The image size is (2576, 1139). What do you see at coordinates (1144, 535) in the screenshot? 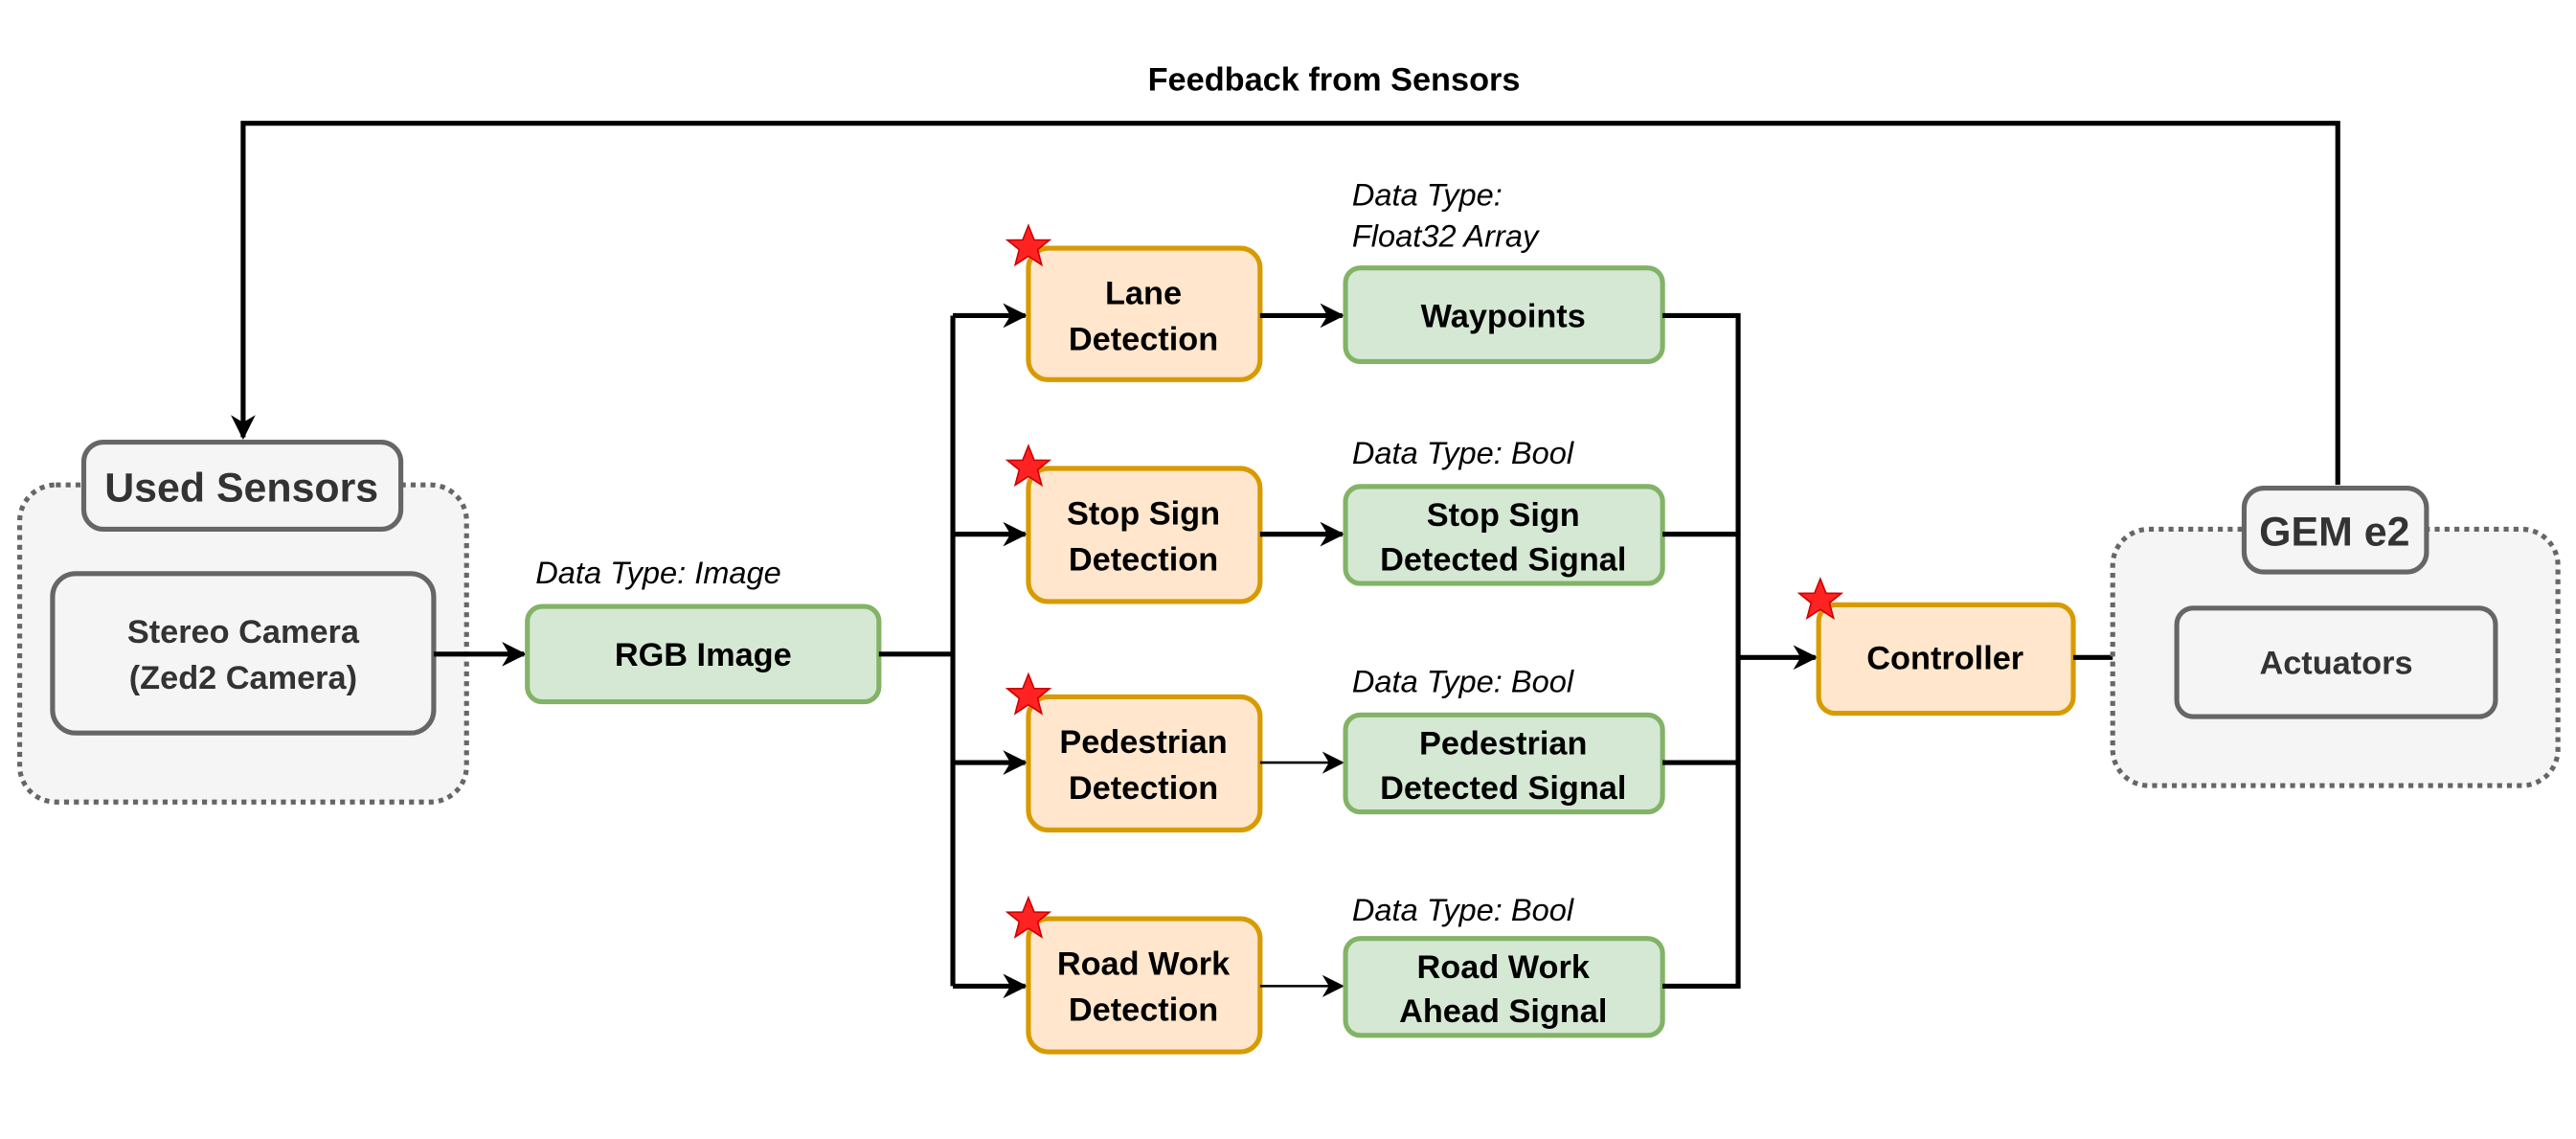
I see `stop-sign-detection-node: Stop Sign Detection` at bounding box center [1144, 535].